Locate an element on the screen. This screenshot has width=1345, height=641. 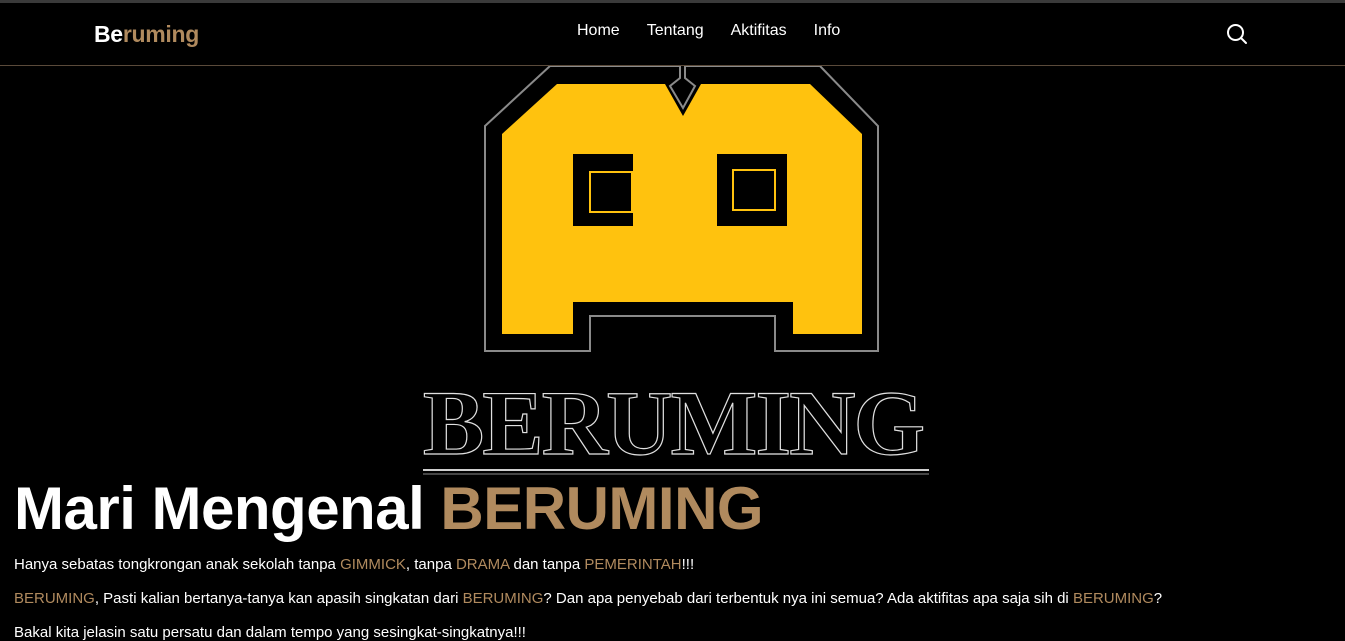
site-header: Beruming Home Tentang Aktifitas Info is located at coordinates (672, 34).